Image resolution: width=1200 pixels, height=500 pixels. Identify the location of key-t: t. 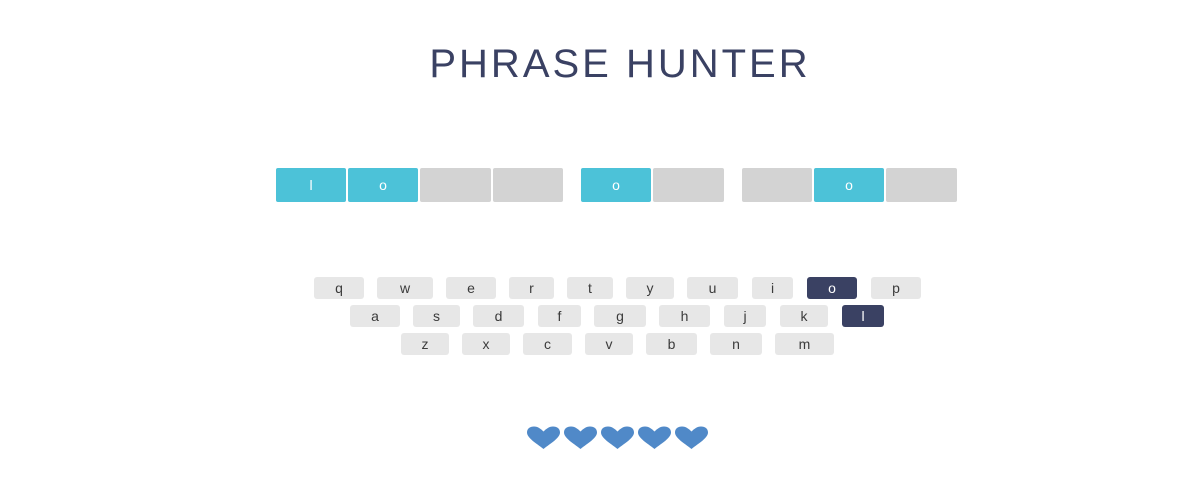
(590, 288).